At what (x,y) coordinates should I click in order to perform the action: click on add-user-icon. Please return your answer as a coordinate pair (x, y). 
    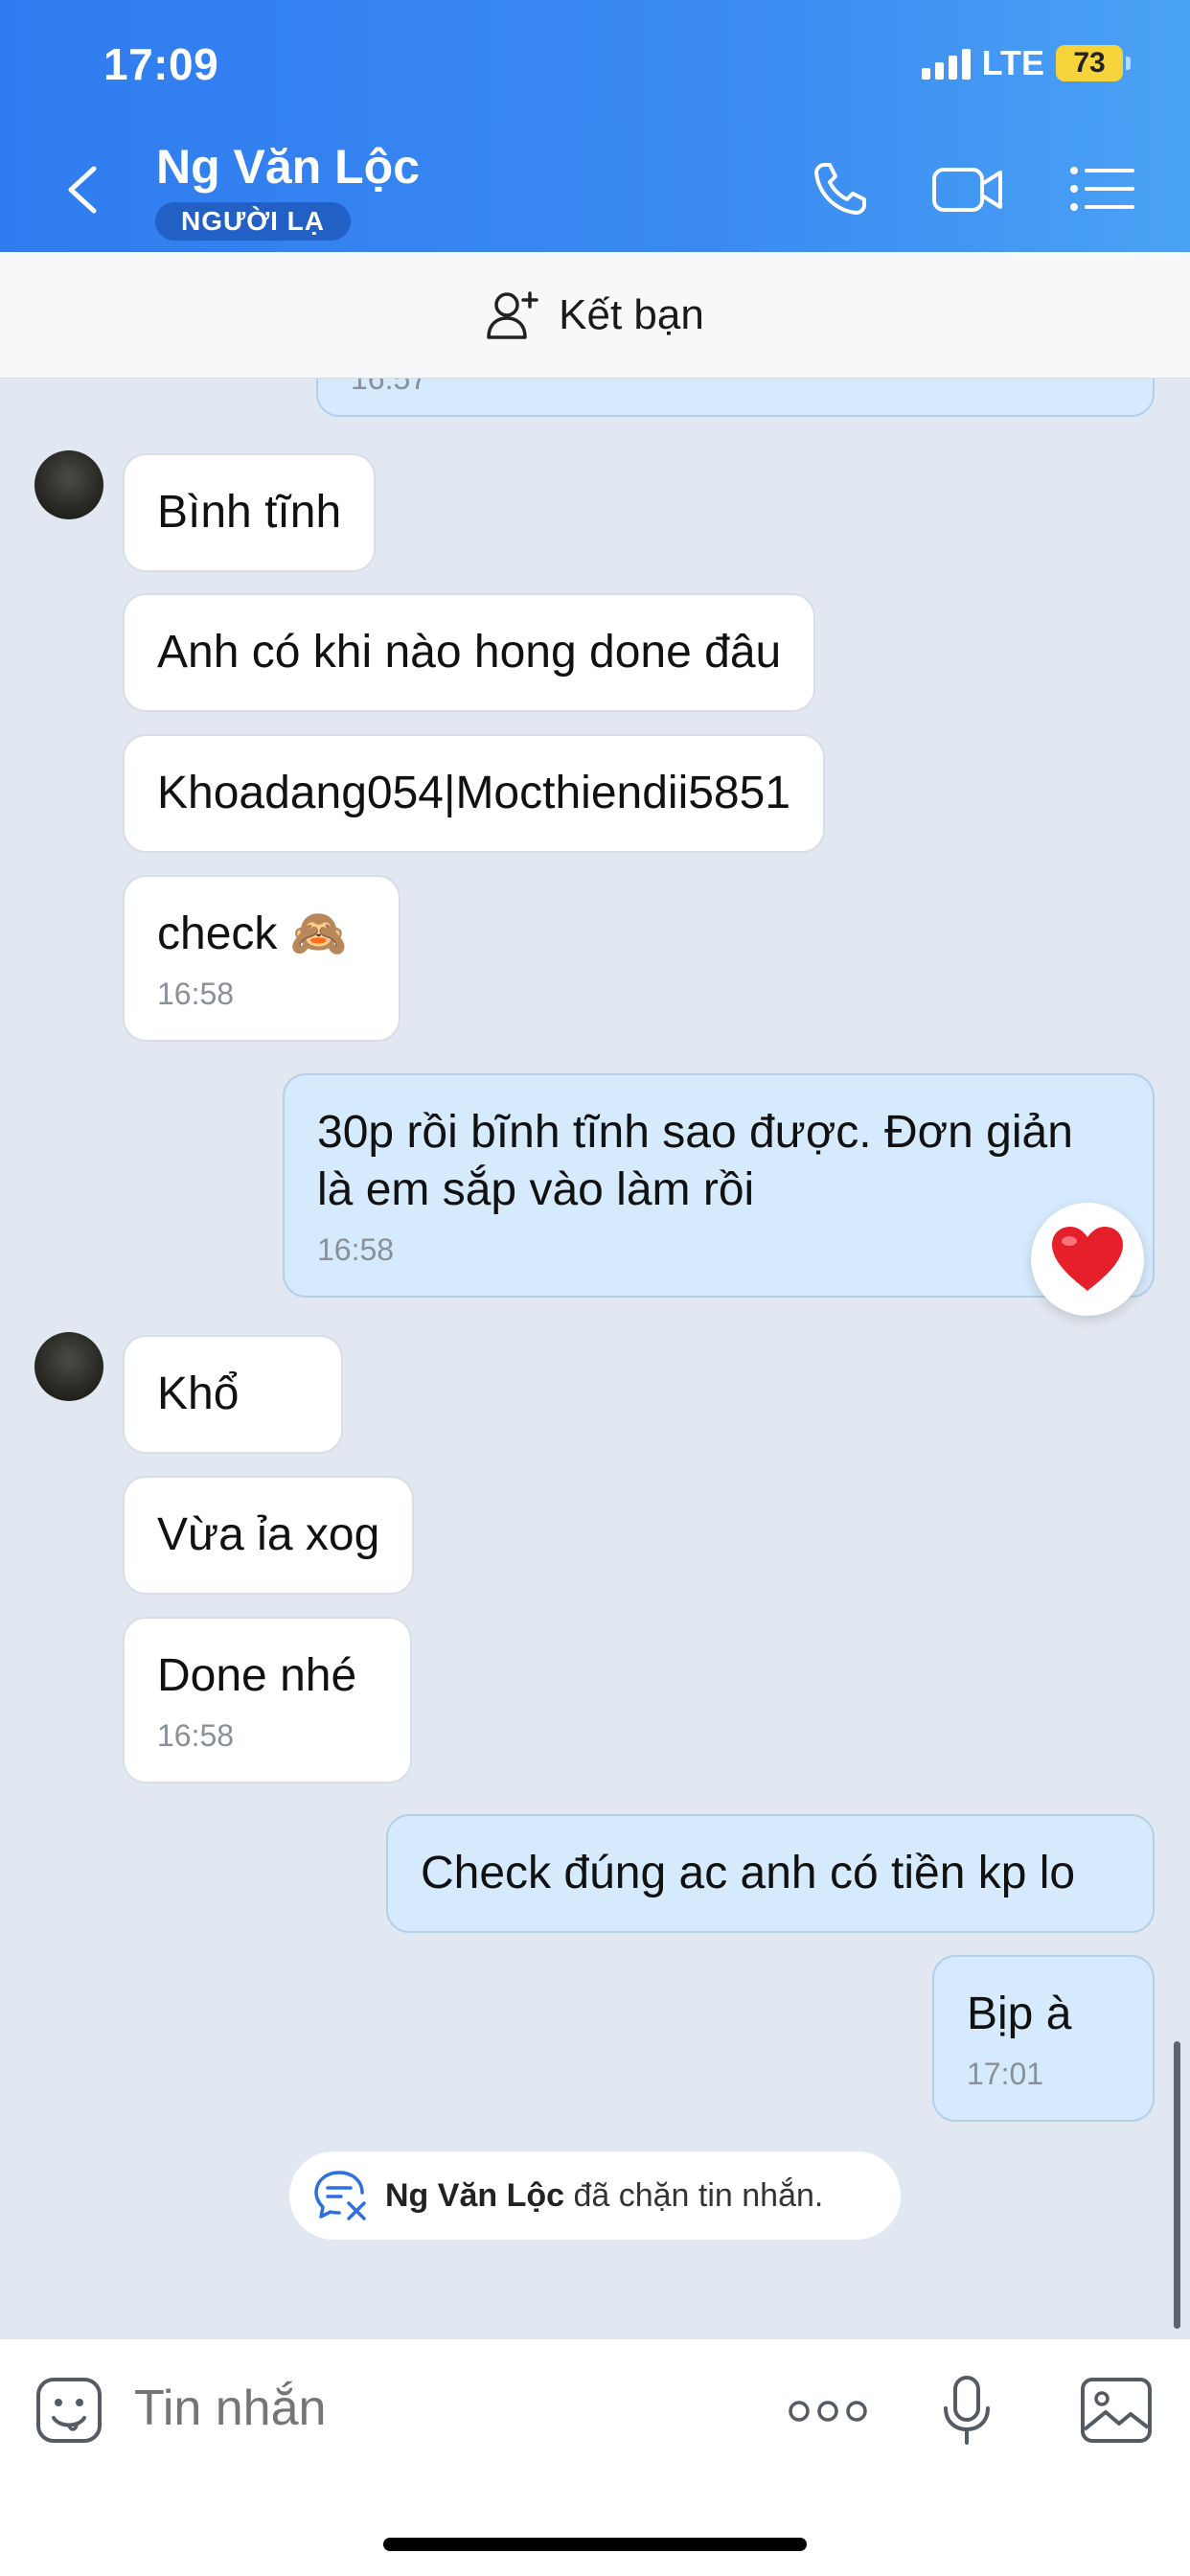
    Looking at the image, I should click on (512, 314).